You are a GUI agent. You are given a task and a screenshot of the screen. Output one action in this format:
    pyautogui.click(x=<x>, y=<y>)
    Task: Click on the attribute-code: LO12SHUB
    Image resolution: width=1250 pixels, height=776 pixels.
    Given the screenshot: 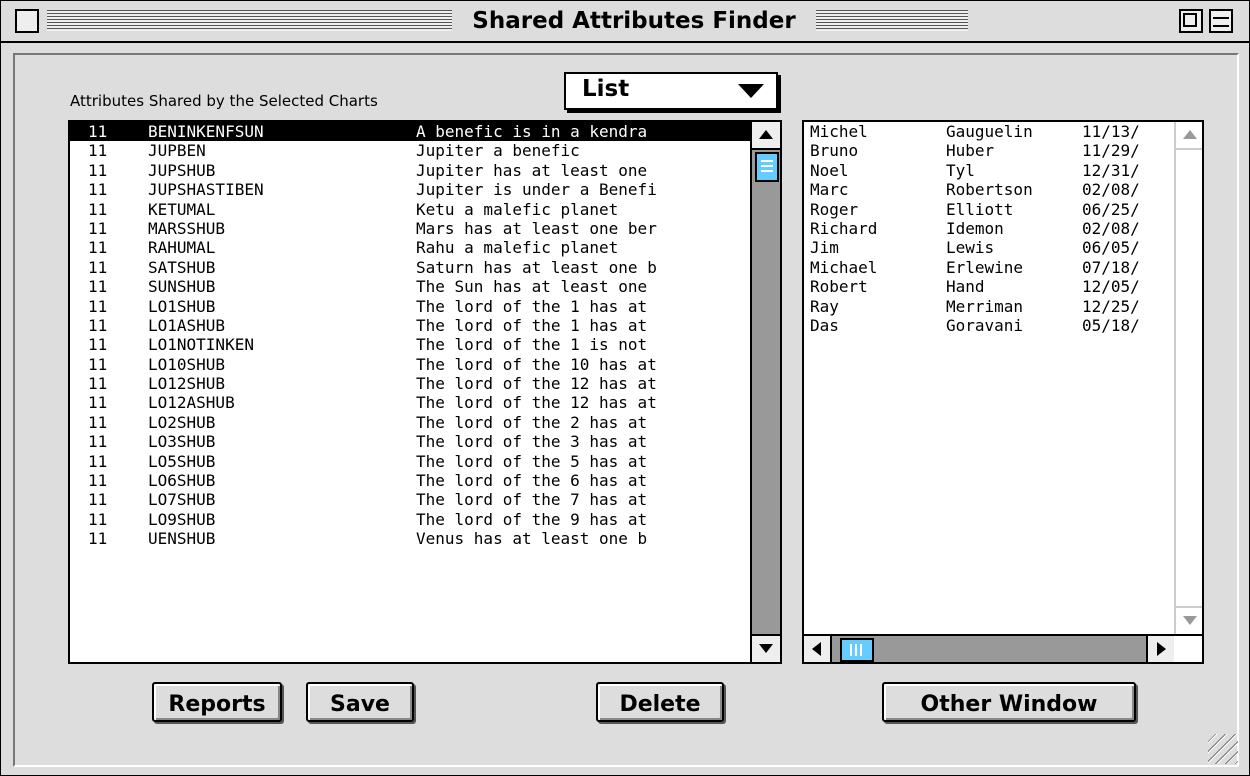 What is the action you would take?
    pyautogui.click(x=187, y=384)
    